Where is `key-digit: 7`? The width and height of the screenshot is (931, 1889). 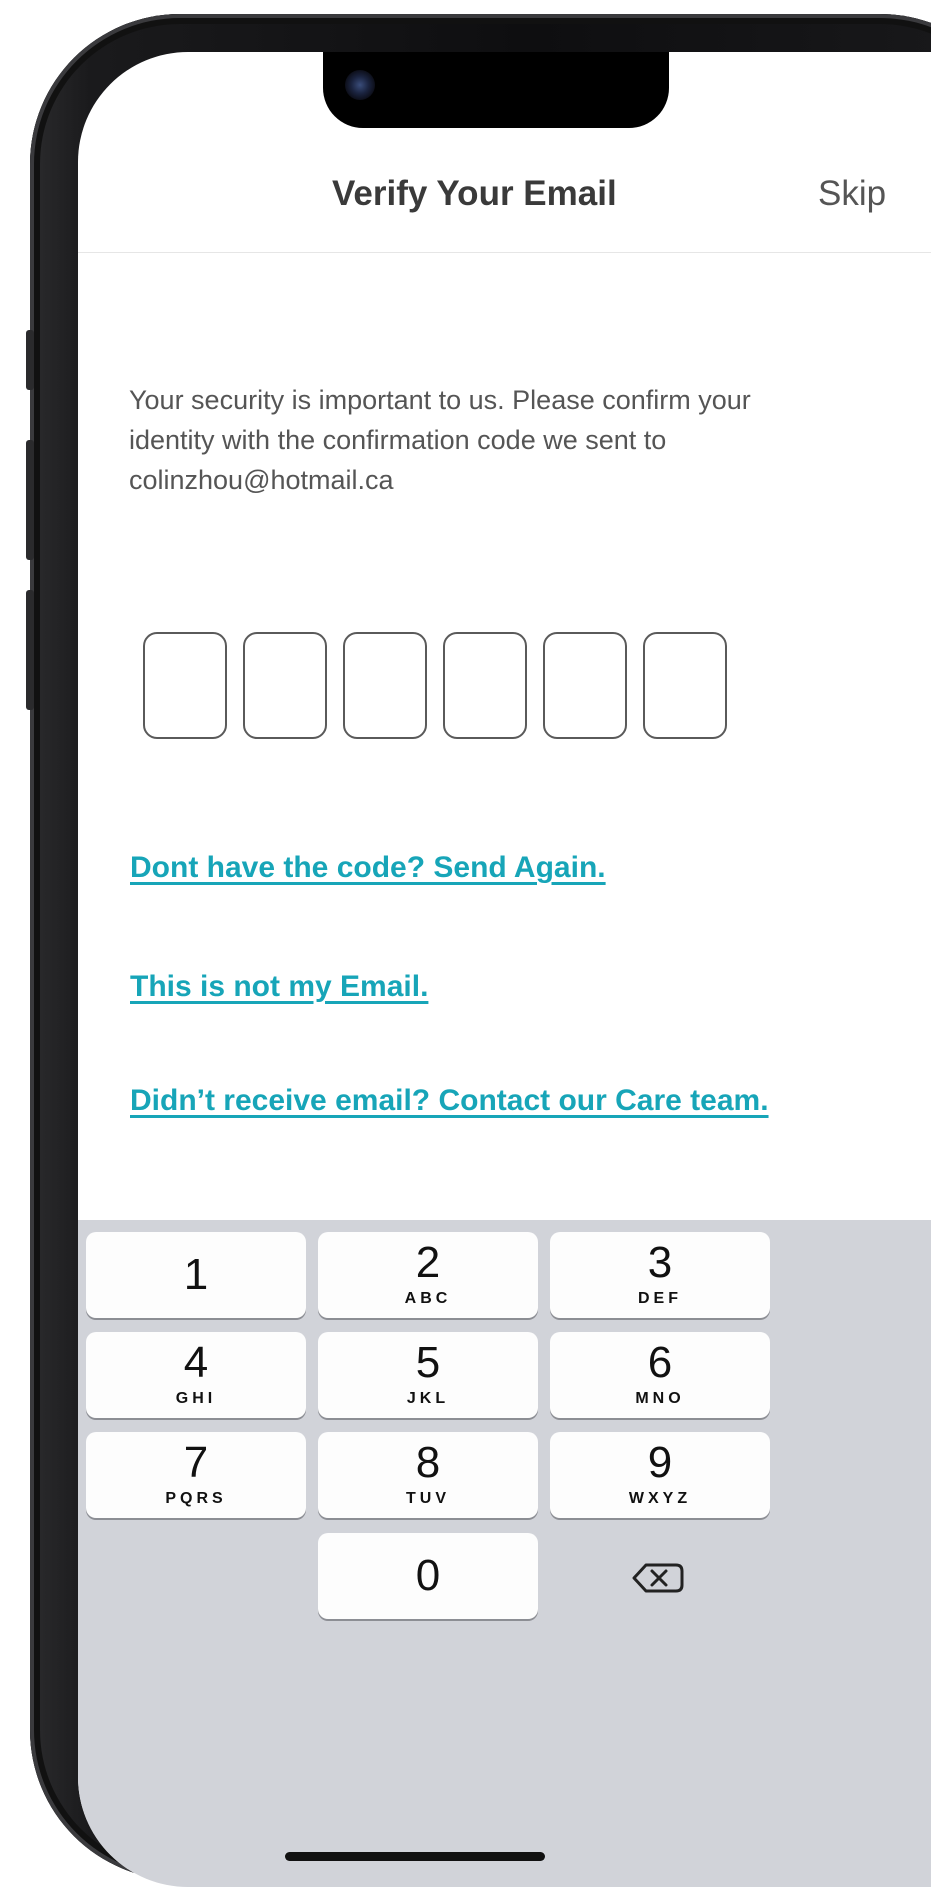
key-digit: 7 is located at coordinates (196, 1462).